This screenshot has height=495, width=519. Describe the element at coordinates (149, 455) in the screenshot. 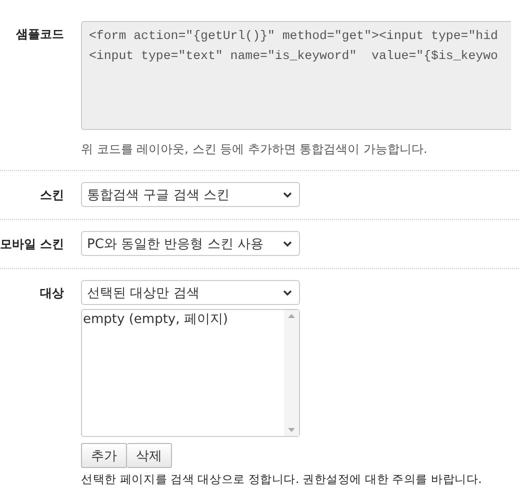

I see `delete-button: 삭제` at that location.